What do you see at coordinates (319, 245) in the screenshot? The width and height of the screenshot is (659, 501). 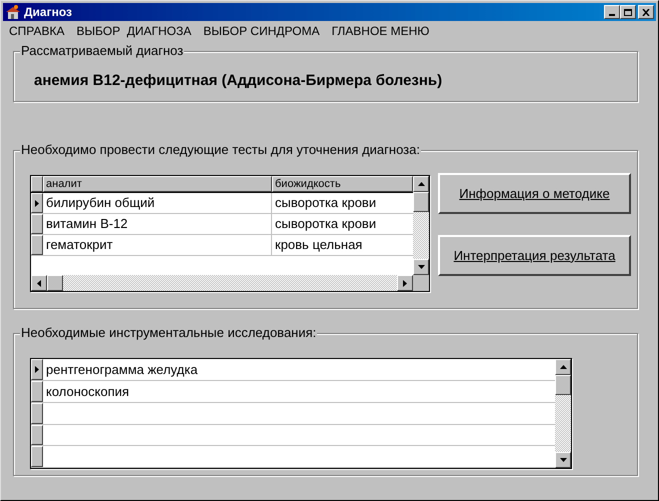 I see `table-cell-text: кровь цельная` at bounding box center [319, 245].